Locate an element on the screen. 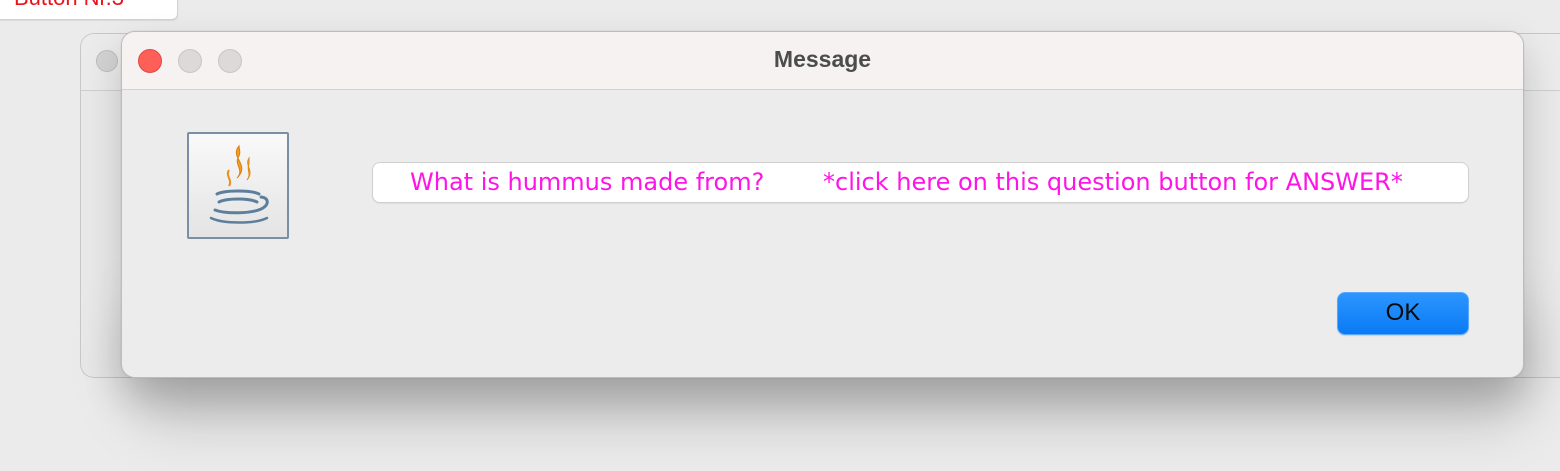 The image size is (1560, 471). ok-button-label: OK is located at coordinates (1403, 312).